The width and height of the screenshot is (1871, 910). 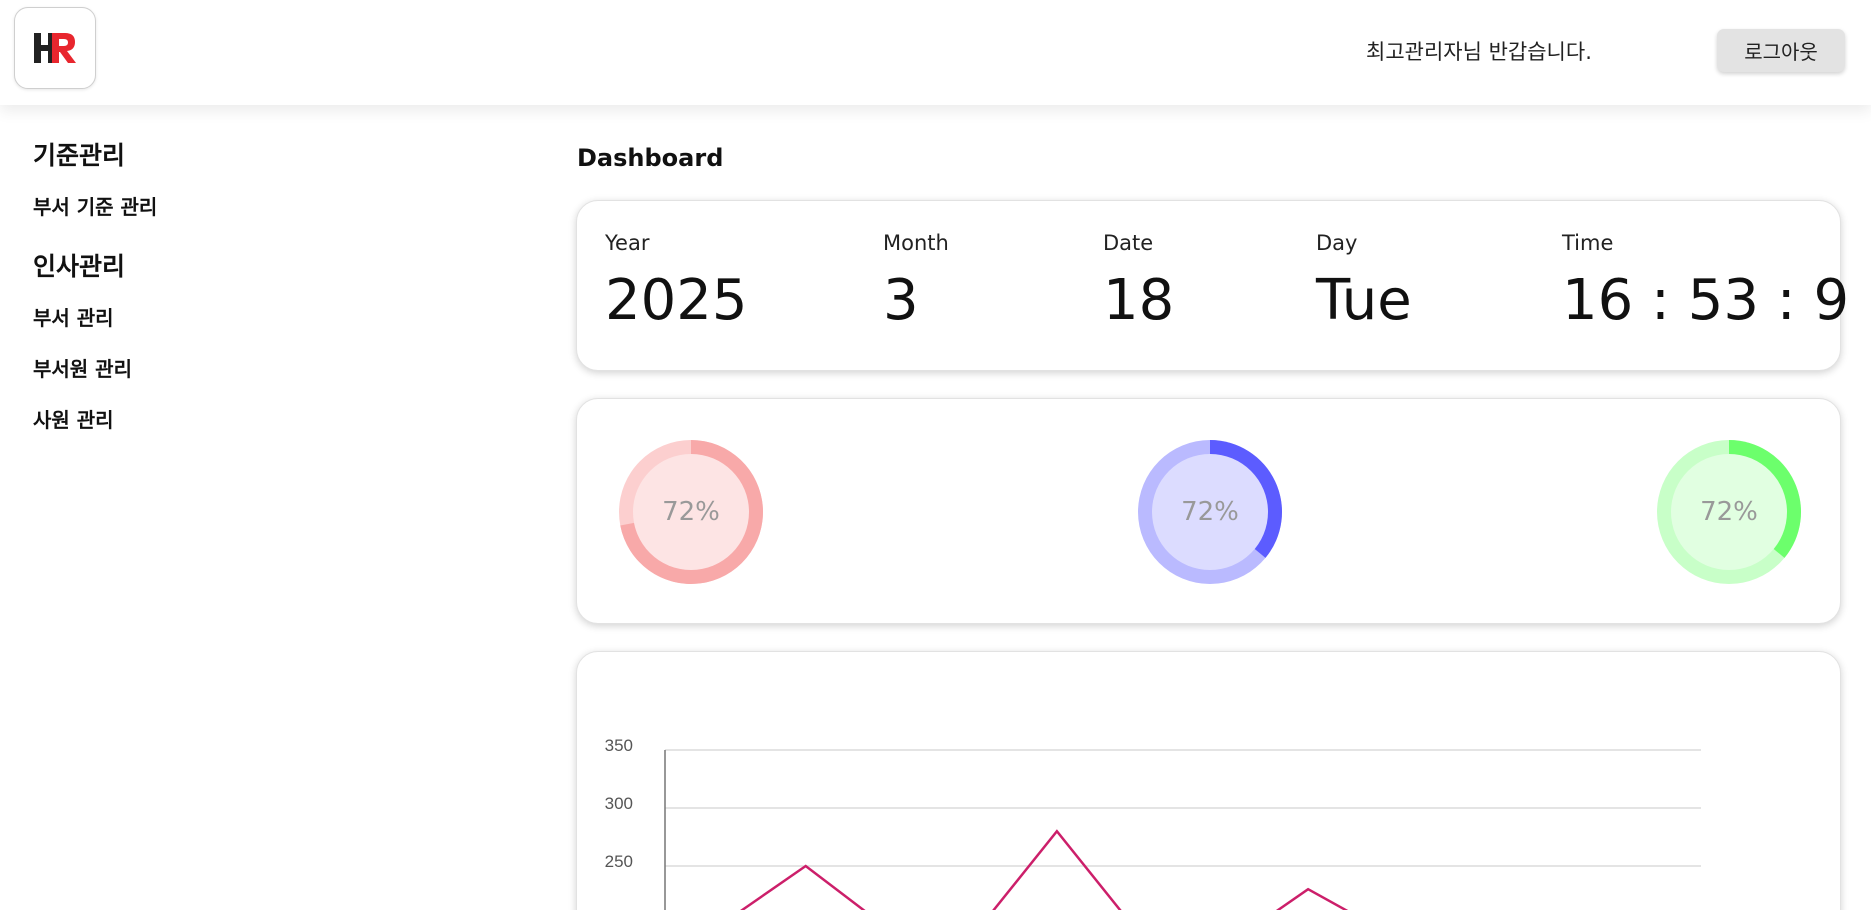 What do you see at coordinates (619, 803) in the screenshot?
I see `y-tick-label: 300` at bounding box center [619, 803].